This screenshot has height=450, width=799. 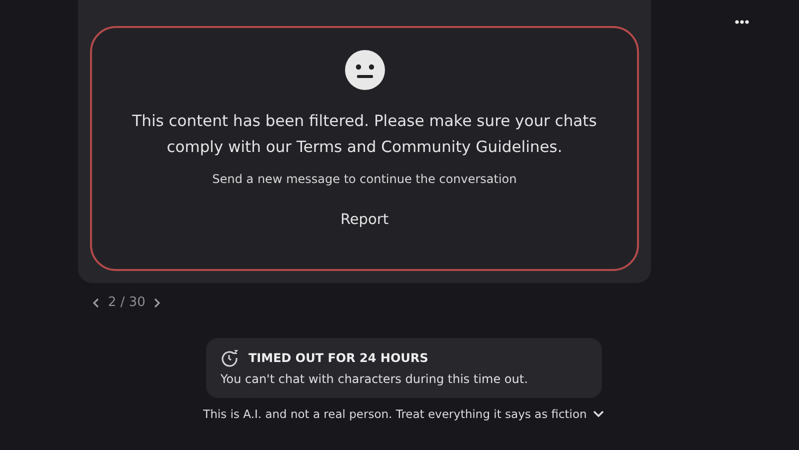 What do you see at coordinates (229, 358) in the screenshot?
I see `timer-icon` at bounding box center [229, 358].